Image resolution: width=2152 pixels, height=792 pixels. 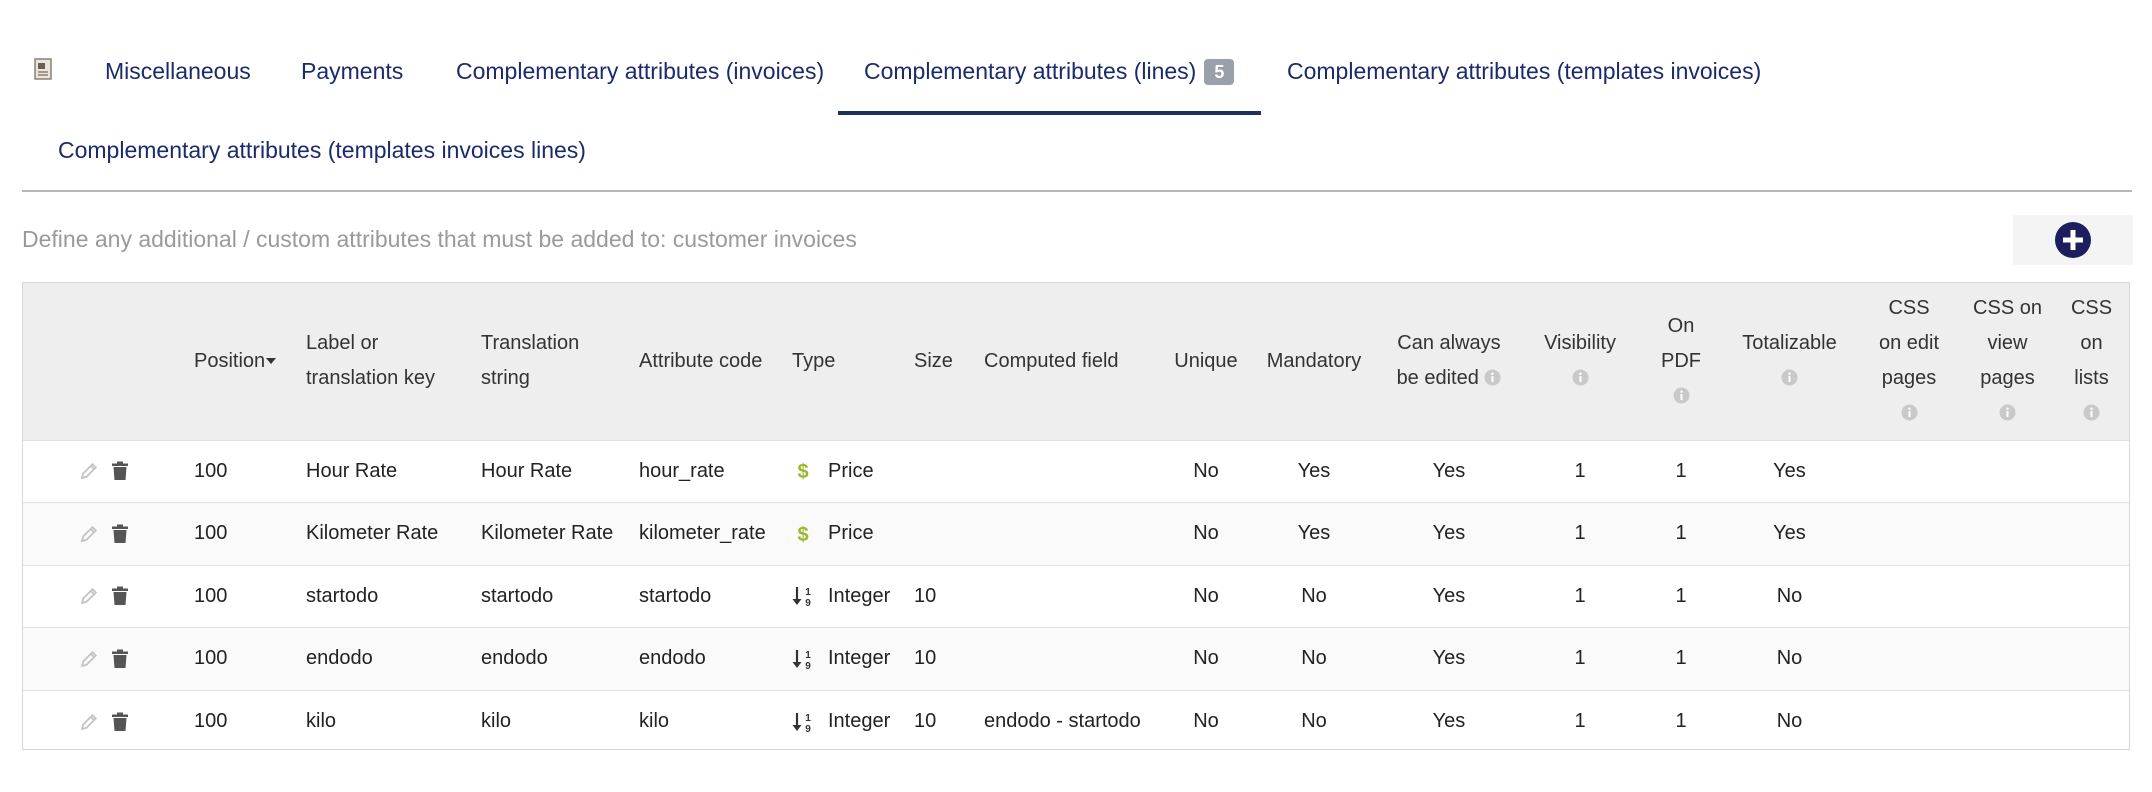 What do you see at coordinates (1049, 86) in the screenshot?
I see `tab-complementary-attributes-lines: Complementary attributes (lines) 5` at bounding box center [1049, 86].